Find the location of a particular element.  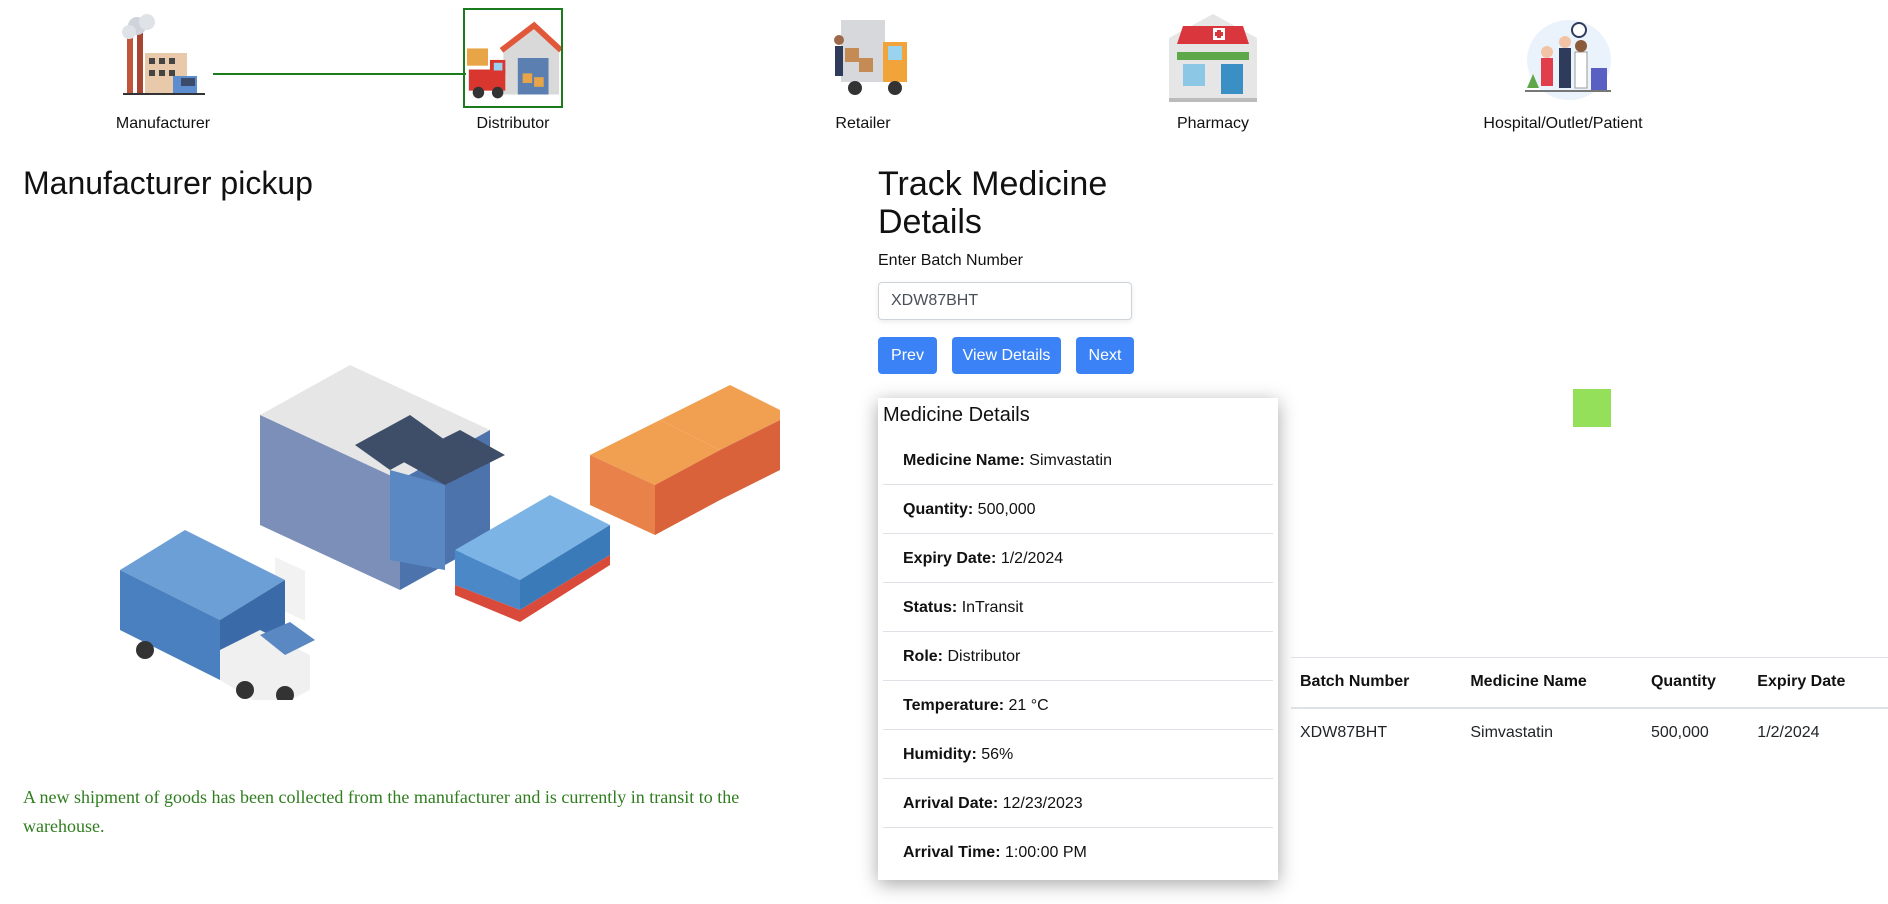

detail-value: 56% is located at coordinates (997, 754).